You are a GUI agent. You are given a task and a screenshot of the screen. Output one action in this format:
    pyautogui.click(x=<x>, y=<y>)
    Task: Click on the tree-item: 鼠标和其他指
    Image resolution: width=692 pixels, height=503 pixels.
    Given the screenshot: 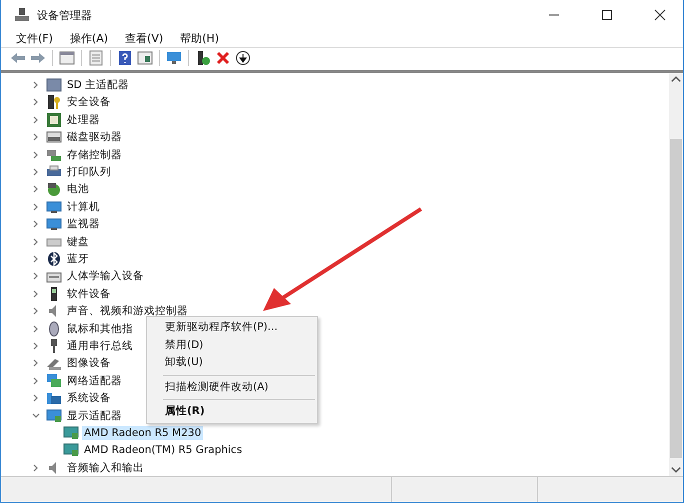 What is the action you would take?
    pyautogui.click(x=100, y=328)
    